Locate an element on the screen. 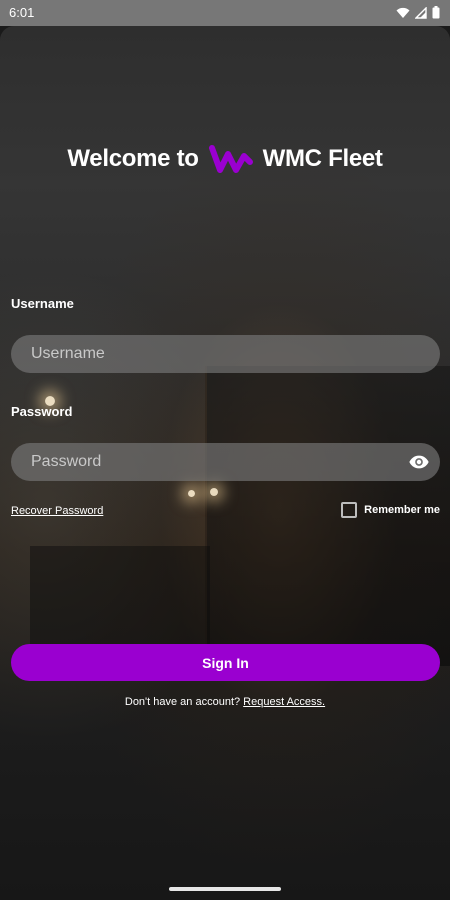 This screenshot has height=900, width=450. remember-me-label: Remember me is located at coordinates (402, 510).